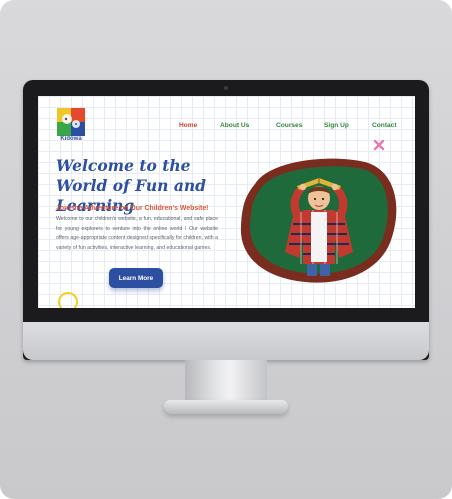 Image resolution: width=452 pixels, height=499 pixels. Describe the element at coordinates (68, 300) in the screenshot. I see `ring-doodle-icon` at that location.